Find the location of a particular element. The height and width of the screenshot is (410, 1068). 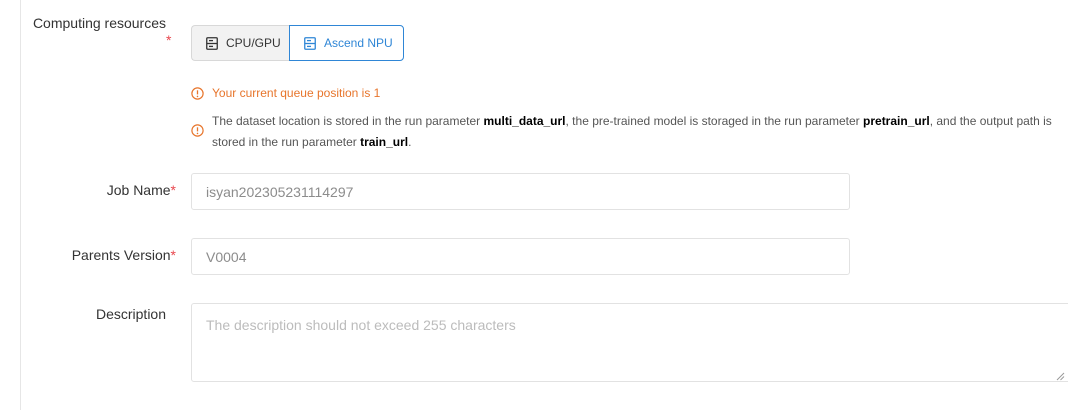

param-multi-data-url: multi_data_url is located at coordinates (524, 121).